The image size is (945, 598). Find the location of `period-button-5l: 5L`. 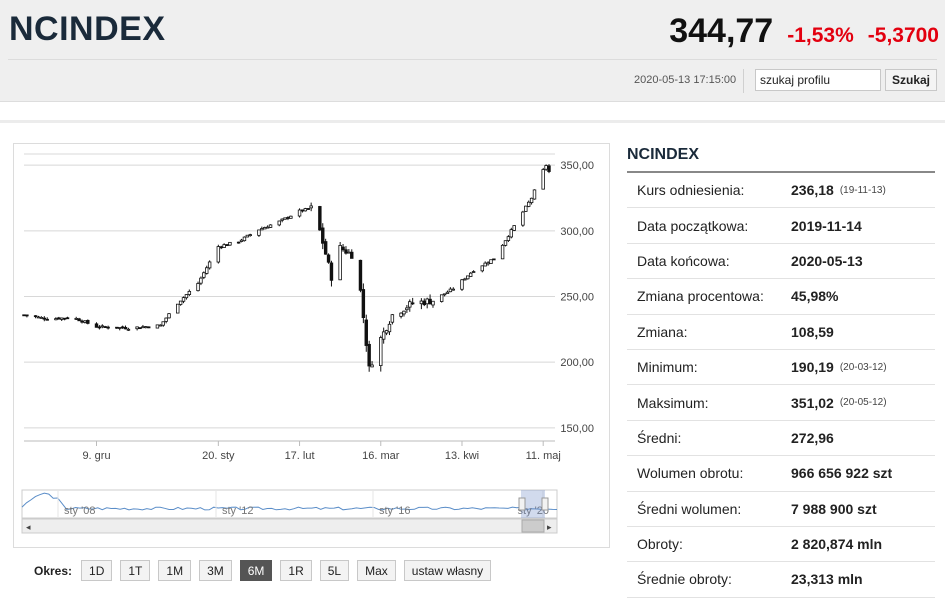

period-button-5l: 5L is located at coordinates (334, 570).